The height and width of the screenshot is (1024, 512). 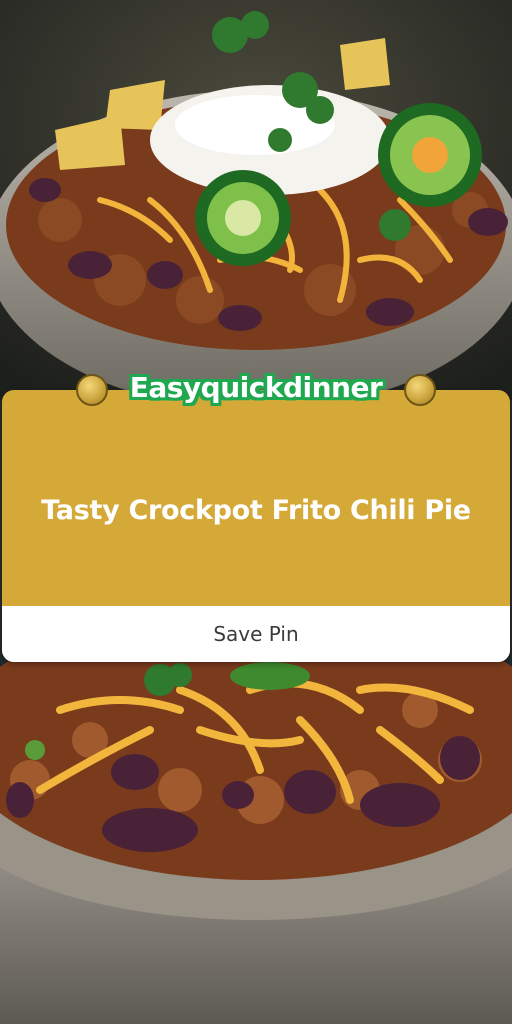 I want to click on save-pin-button: Save Pin, so click(x=256, y=634).